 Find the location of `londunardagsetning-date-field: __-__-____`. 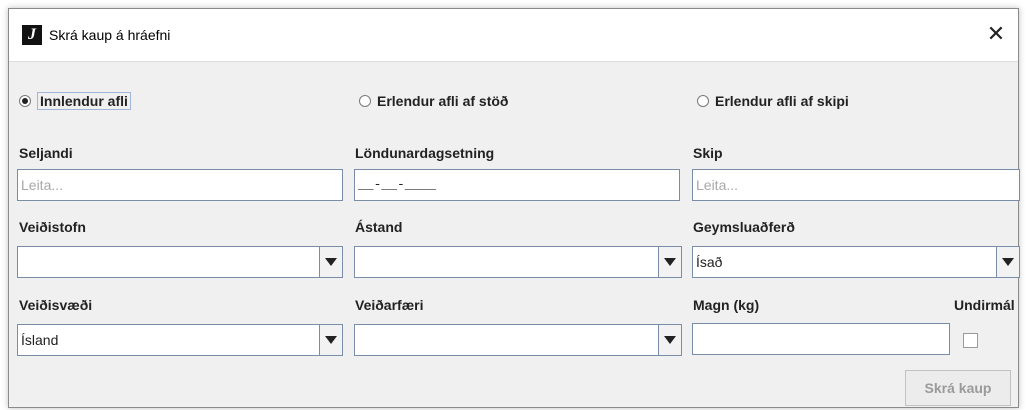

londunardagsetning-date-field: __-__-____ is located at coordinates (517, 185).